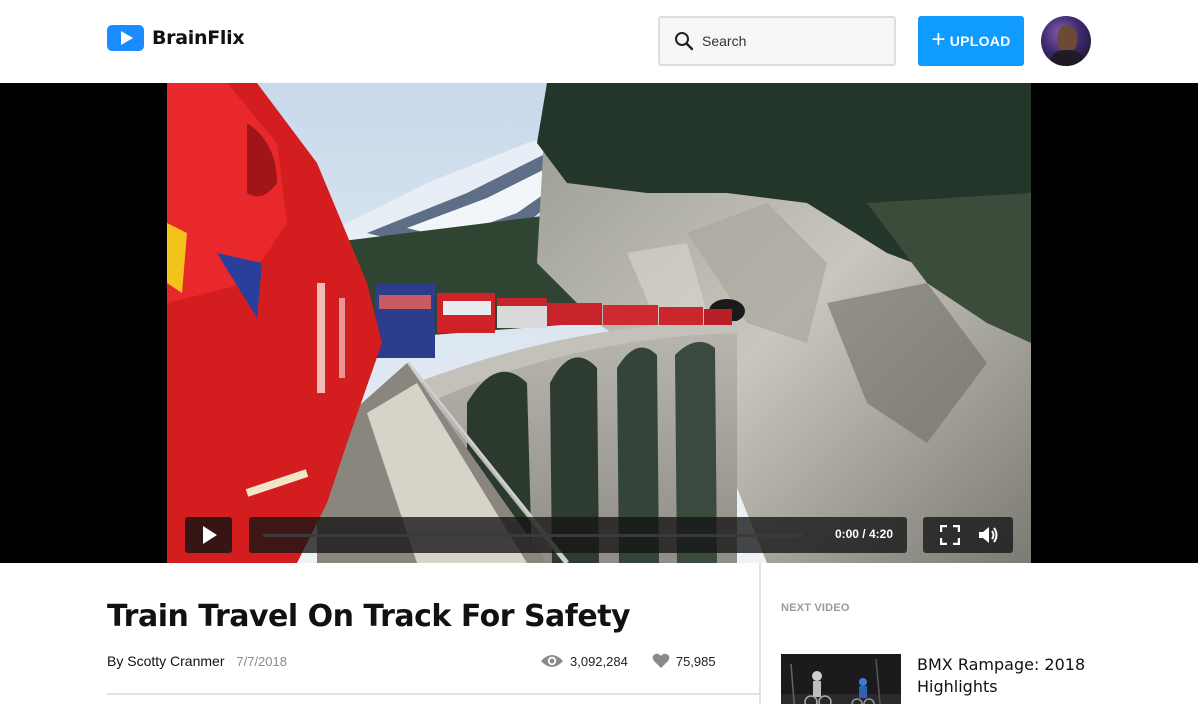  Describe the element at coordinates (208, 535) in the screenshot. I see `play-icon` at that location.